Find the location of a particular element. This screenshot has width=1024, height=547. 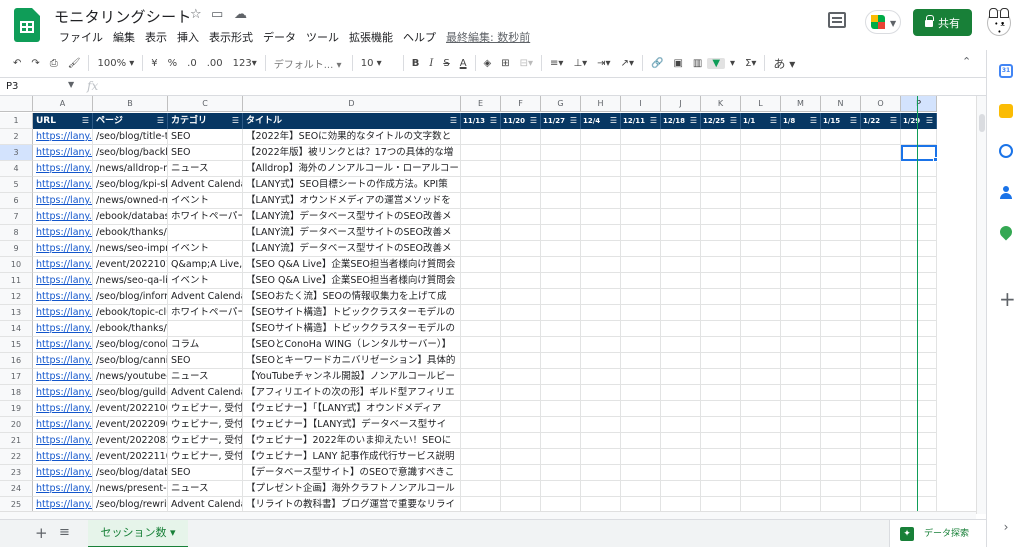

cell-title: 【アフィリエイトの次の形】ギルド型アフィリエ is located at coordinates (352, 393).